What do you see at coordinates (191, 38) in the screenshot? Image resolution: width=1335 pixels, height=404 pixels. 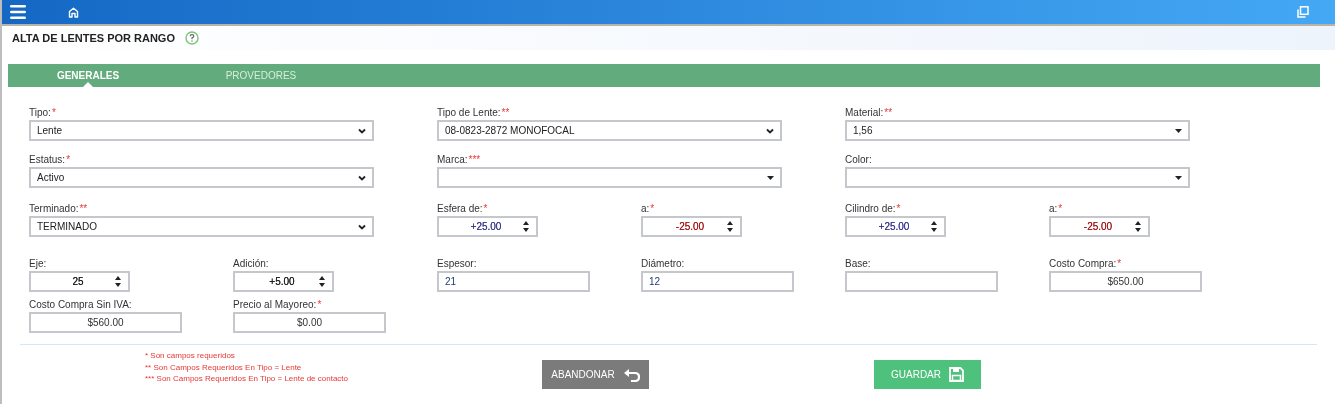 I see `help-icon` at bounding box center [191, 38].